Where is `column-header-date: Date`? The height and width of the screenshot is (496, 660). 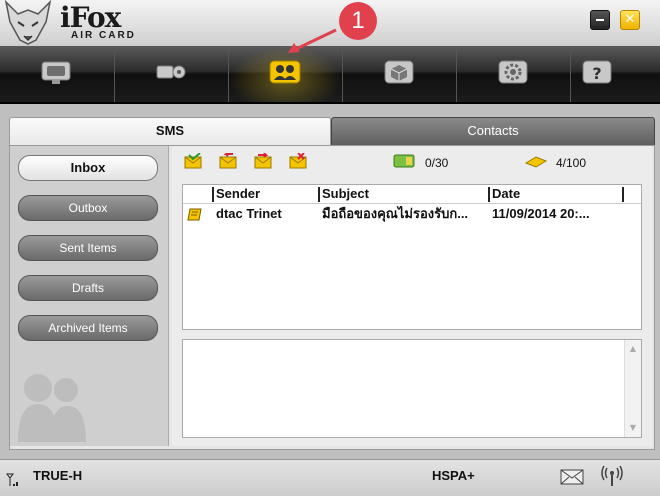 column-header-date: Date is located at coordinates (557, 194).